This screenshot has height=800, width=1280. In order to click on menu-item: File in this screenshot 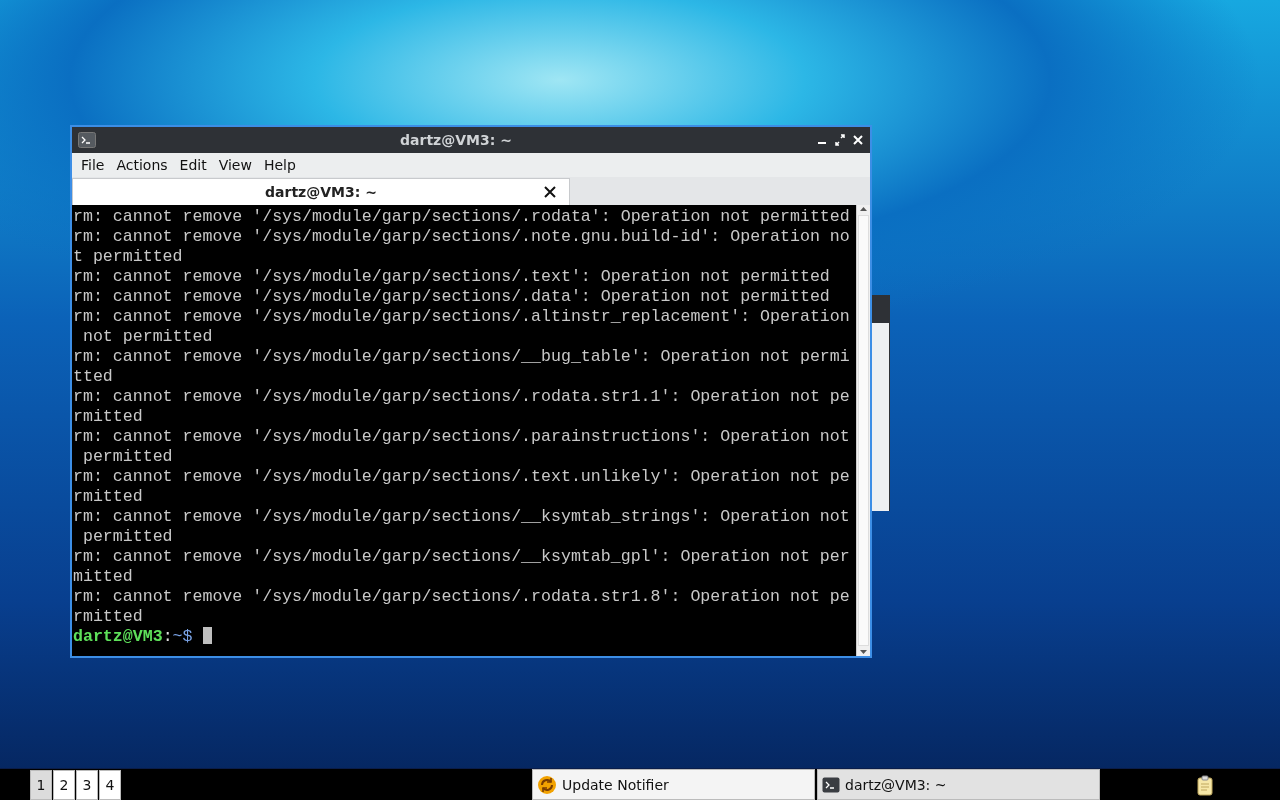, I will do `click(93, 165)`.